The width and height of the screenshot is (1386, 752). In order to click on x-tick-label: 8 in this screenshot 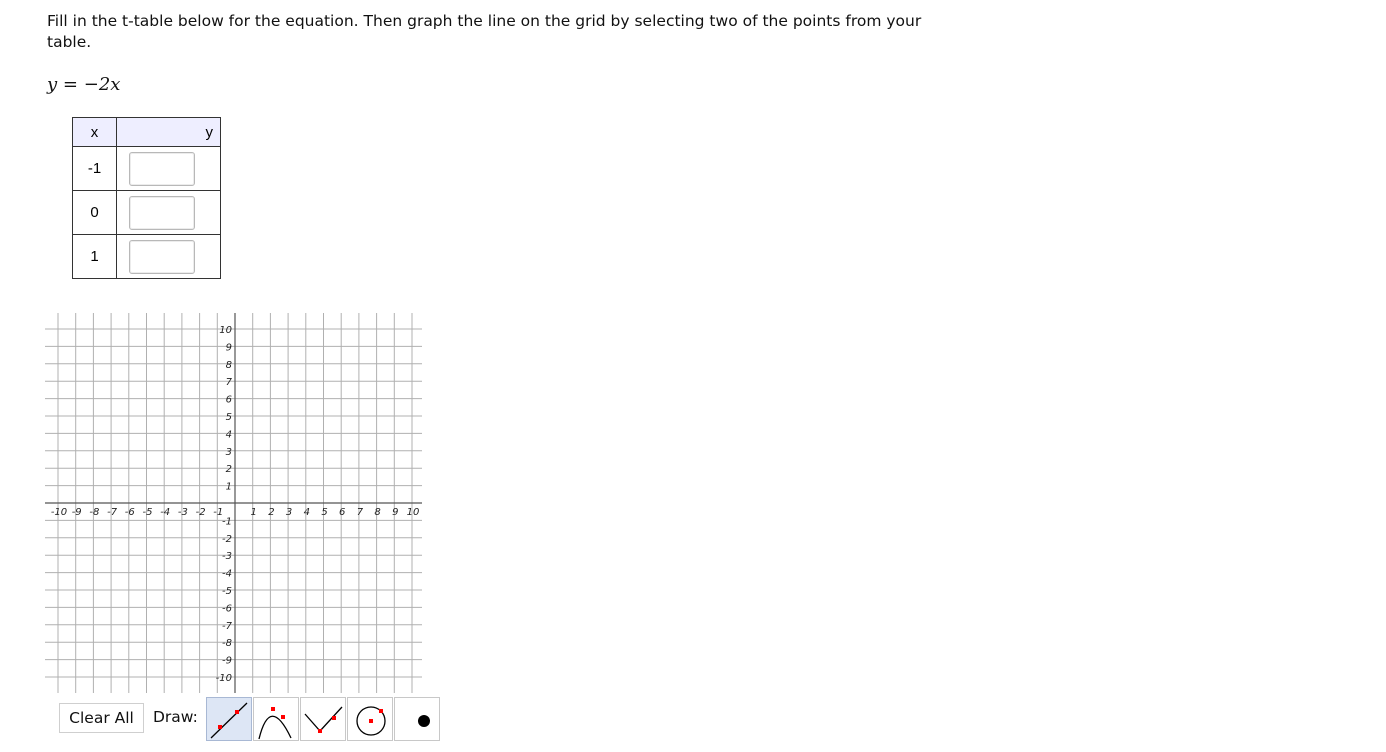, I will do `click(377, 512)`.